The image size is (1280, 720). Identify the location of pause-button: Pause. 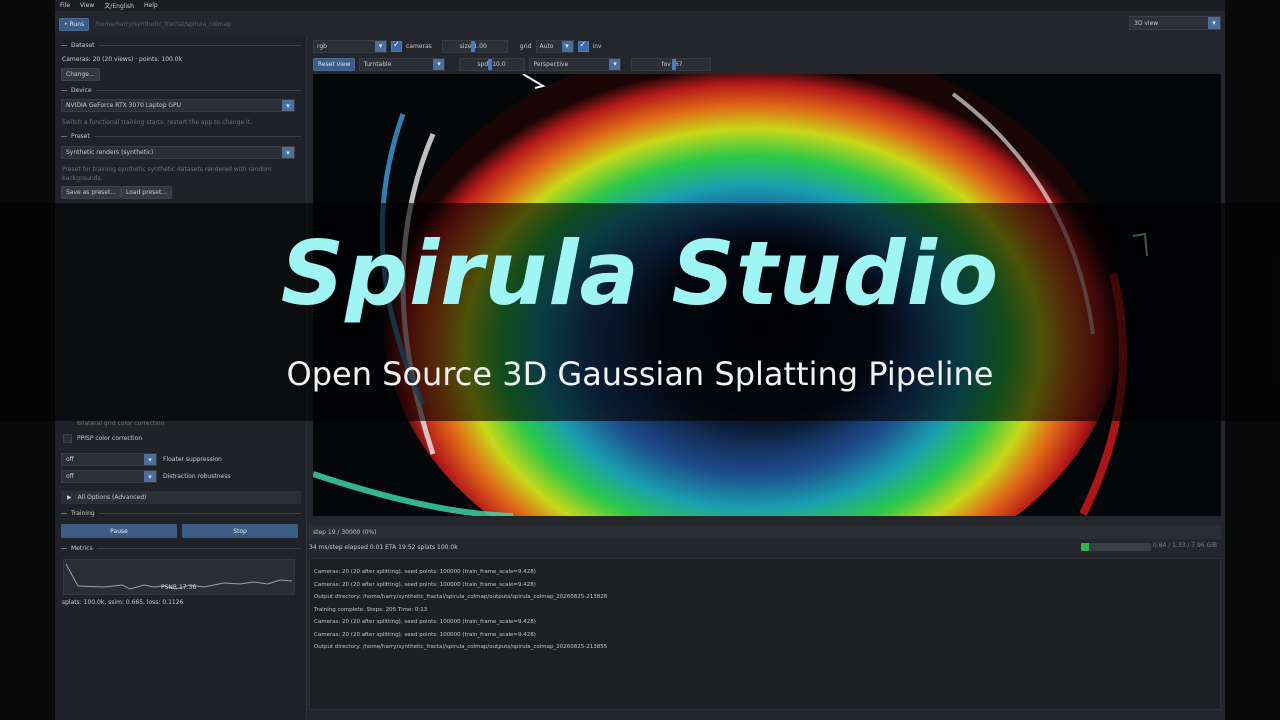
(119, 531).